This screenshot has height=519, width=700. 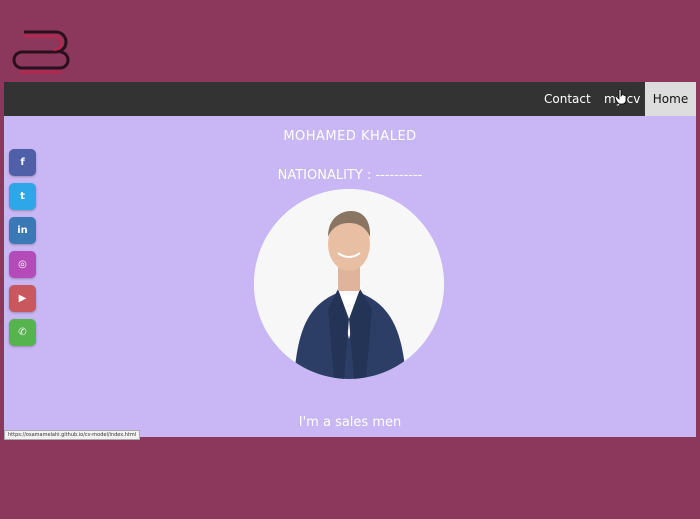 What do you see at coordinates (41, 51) in the screenshot?
I see `paperclip-logo-icon` at bounding box center [41, 51].